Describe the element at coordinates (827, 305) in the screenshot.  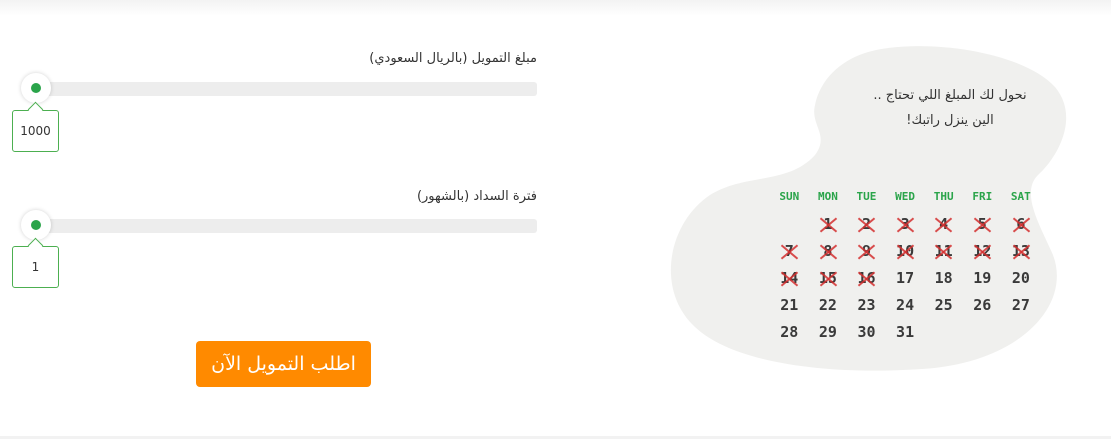
I see `calendar-day: 22` at that location.